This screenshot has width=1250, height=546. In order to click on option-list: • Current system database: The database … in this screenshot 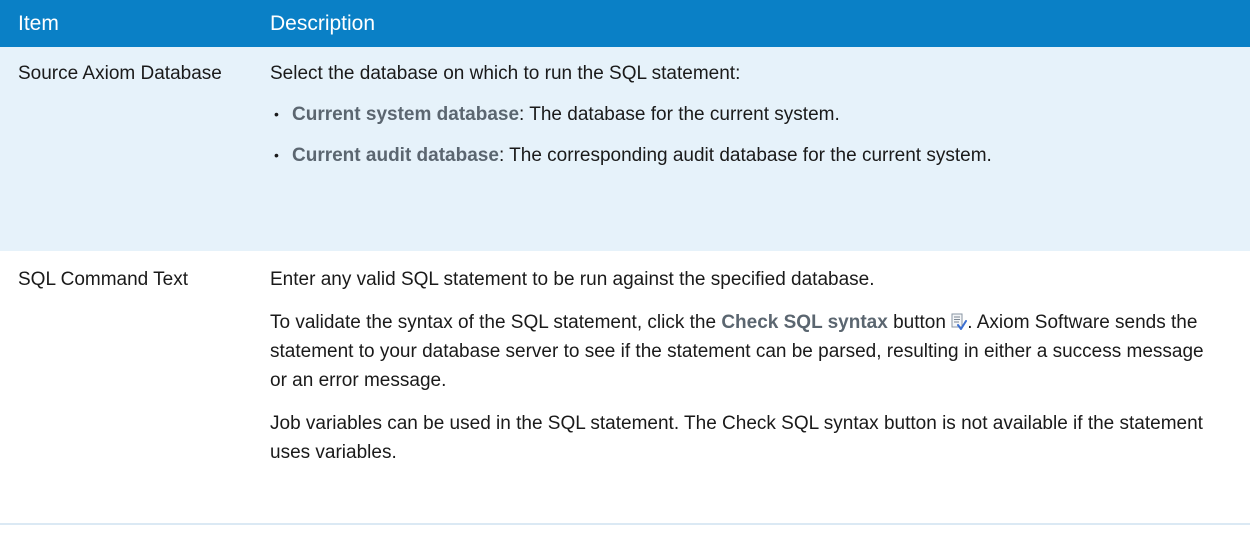, I will do `click(740, 135)`.